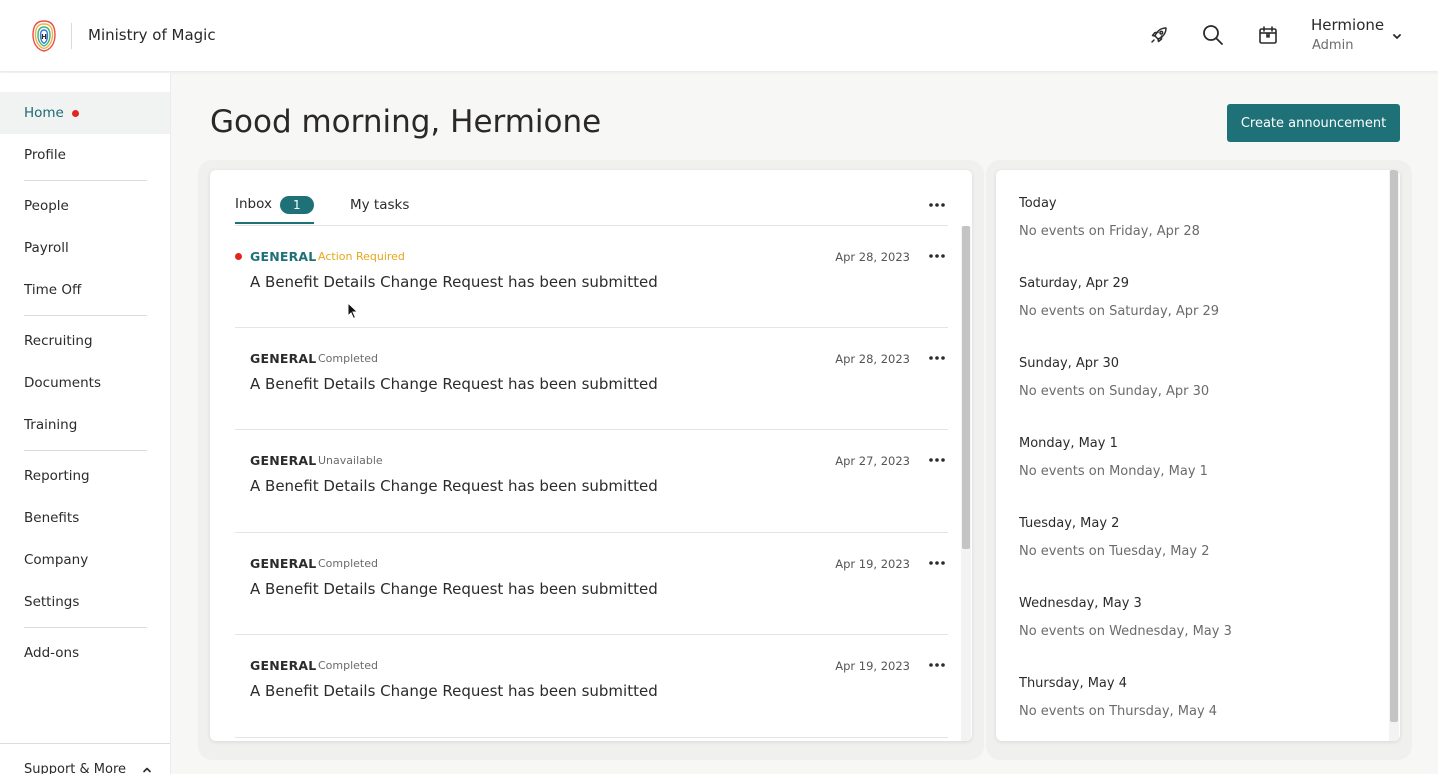 Image resolution: width=1438 pixels, height=774 pixels. What do you see at coordinates (719, 36) in the screenshot?
I see `top-bar: H Ministry of Magic Hermione Admin` at bounding box center [719, 36].